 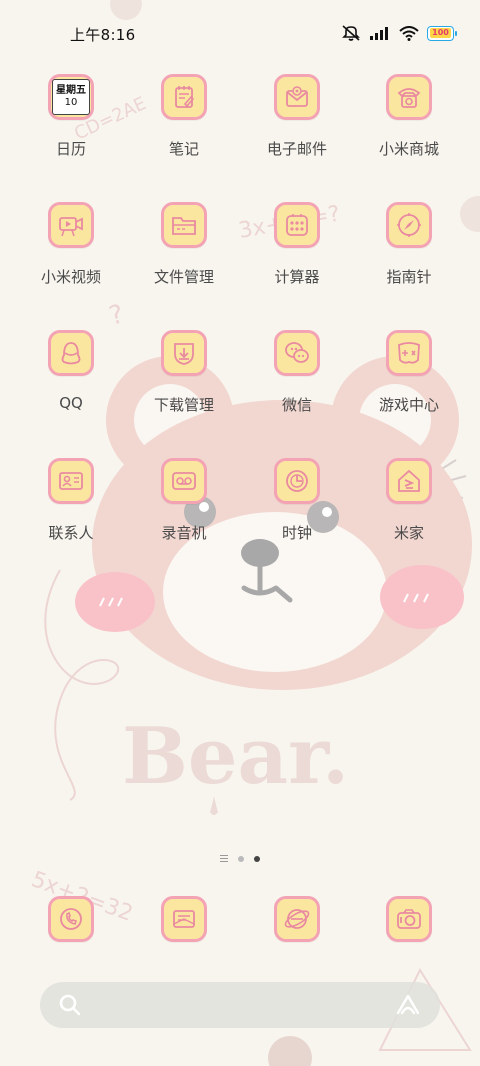 What do you see at coordinates (183, 405) in the screenshot?
I see `app-label: 下载管理` at bounding box center [183, 405].